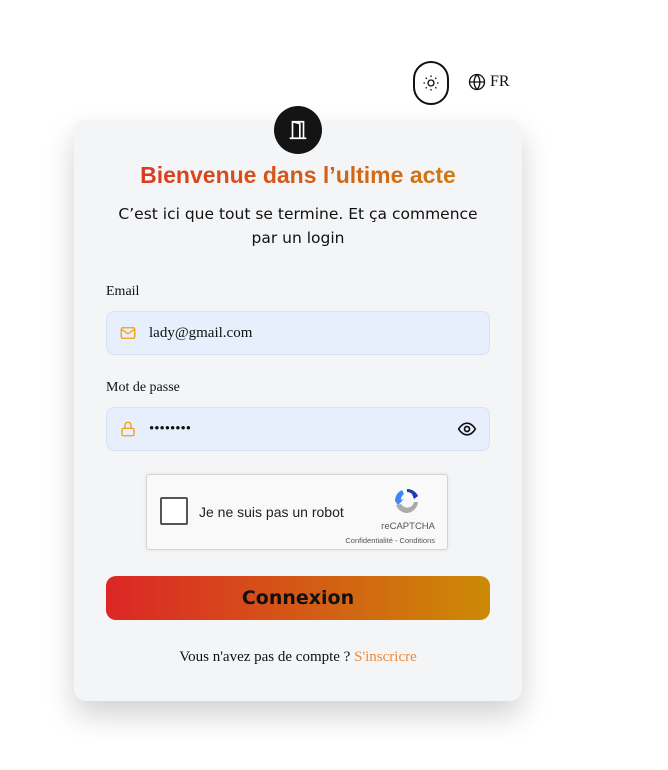  I want to click on lock-icon, so click(128, 429).